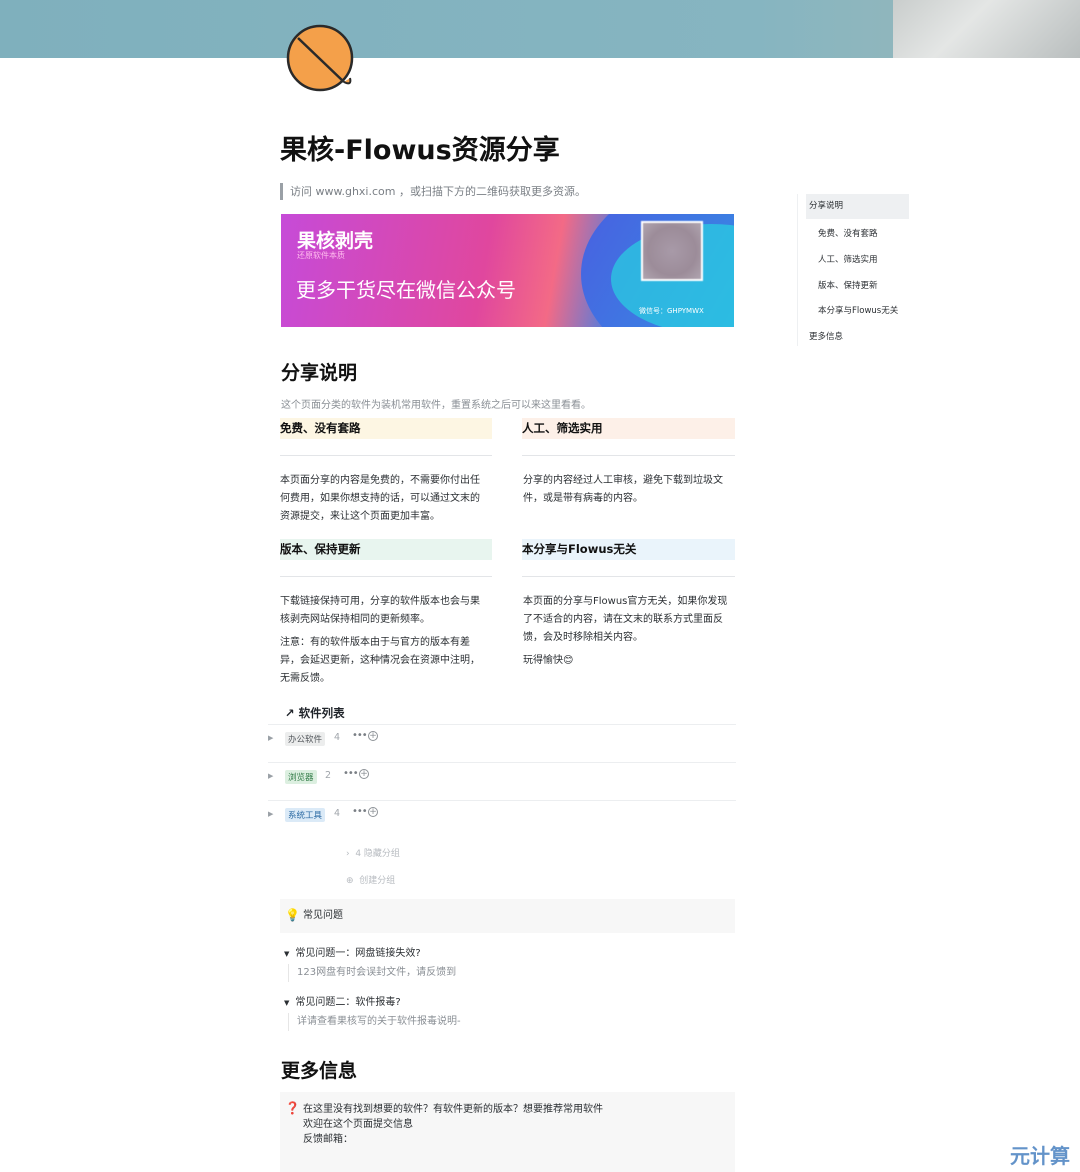 The width and height of the screenshot is (1080, 1172). I want to click on create-group-button: ⊕ 创建分组, so click(370, 879).